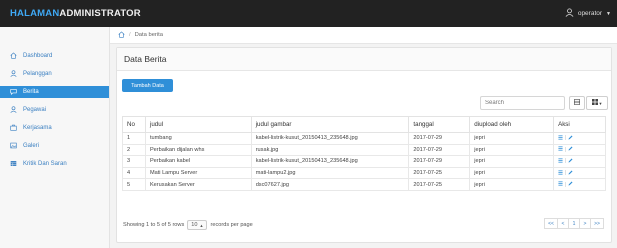  I want to click on sidebar-item-label: Kritik Dan Saran, so click(45, 164).